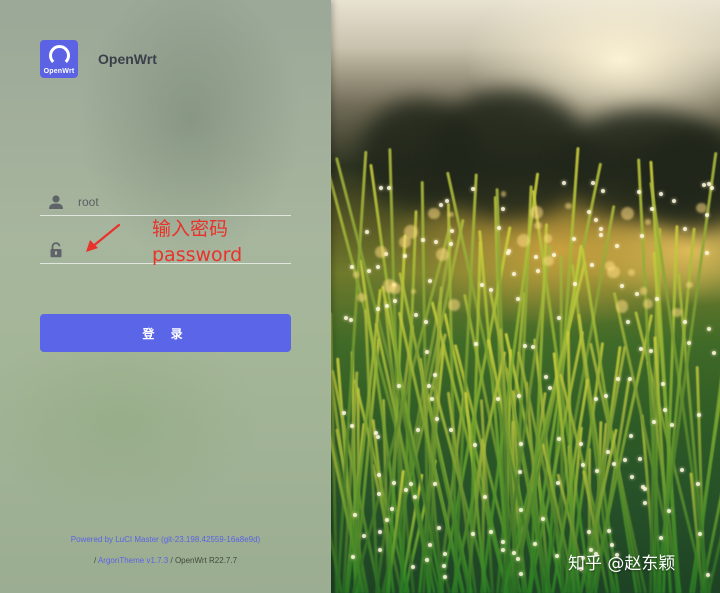 This screenshot has width=720, height=593. Describe the element at coordinates (197, 255) in the screenshot. I see `annotation-line-2: password` at that location.